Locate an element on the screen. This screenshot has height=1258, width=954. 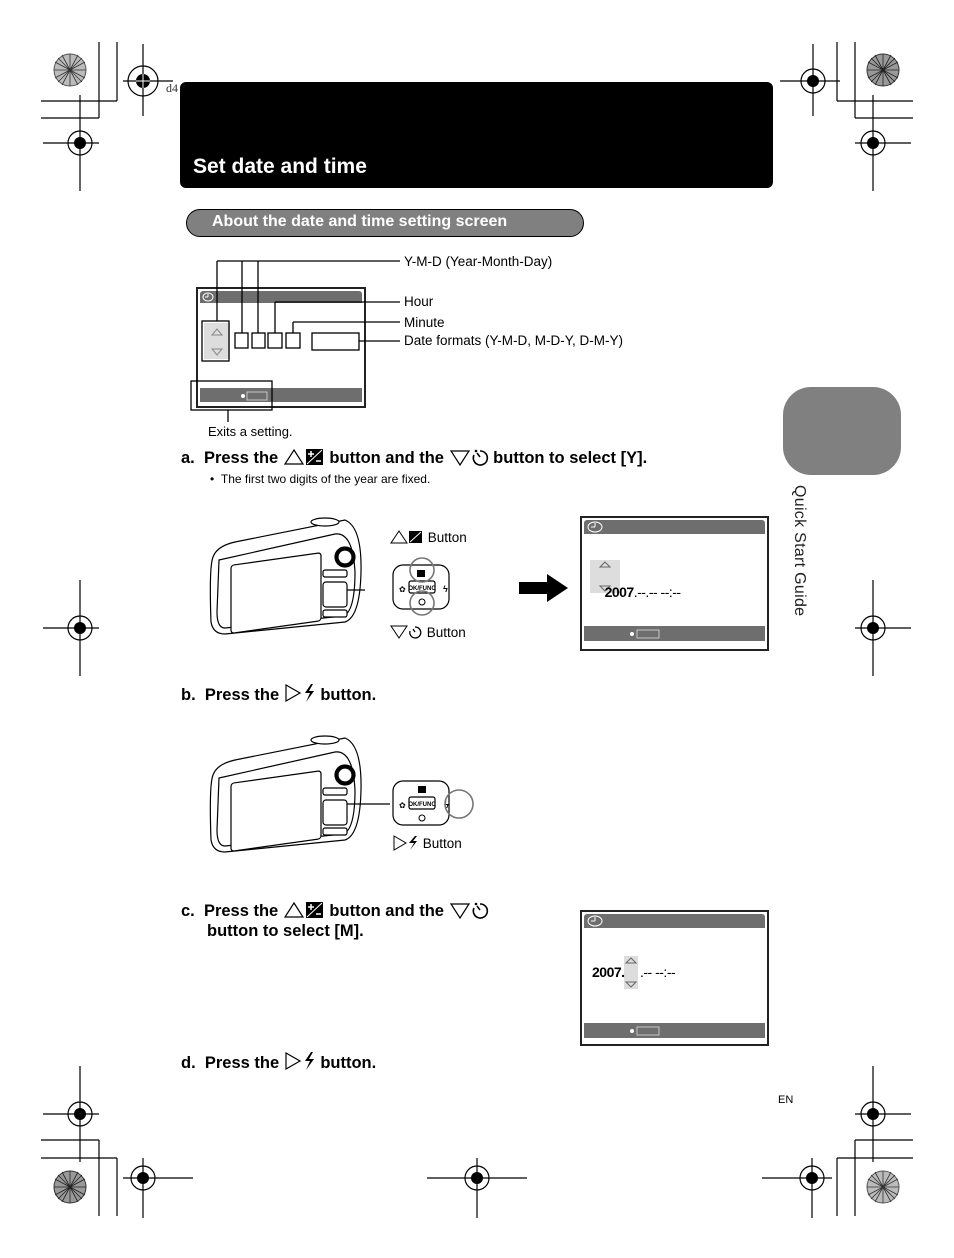
year-readout: 2007. is located at coordinates (608, 972).